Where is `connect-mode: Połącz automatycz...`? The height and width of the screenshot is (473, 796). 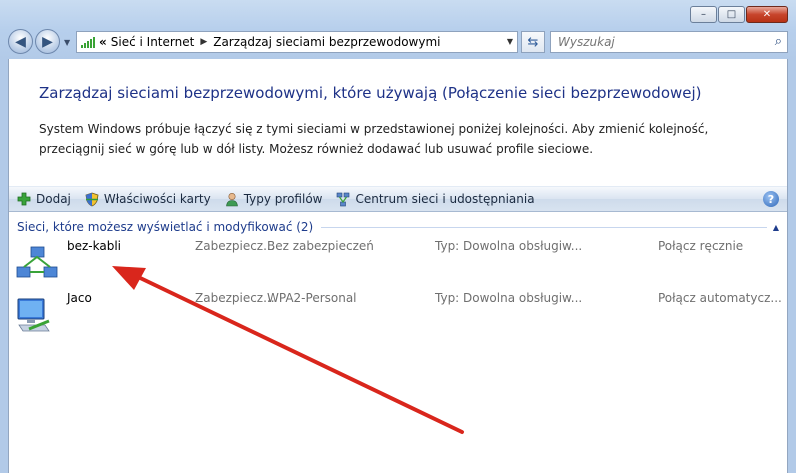
connect-mode: Połącz automatycz... is located at coordinates (720, 298).